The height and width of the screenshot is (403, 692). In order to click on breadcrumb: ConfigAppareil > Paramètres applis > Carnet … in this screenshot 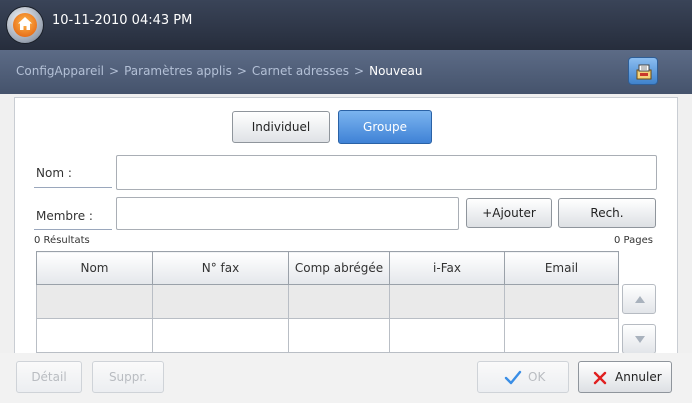, I will do `click(219, 71)`.